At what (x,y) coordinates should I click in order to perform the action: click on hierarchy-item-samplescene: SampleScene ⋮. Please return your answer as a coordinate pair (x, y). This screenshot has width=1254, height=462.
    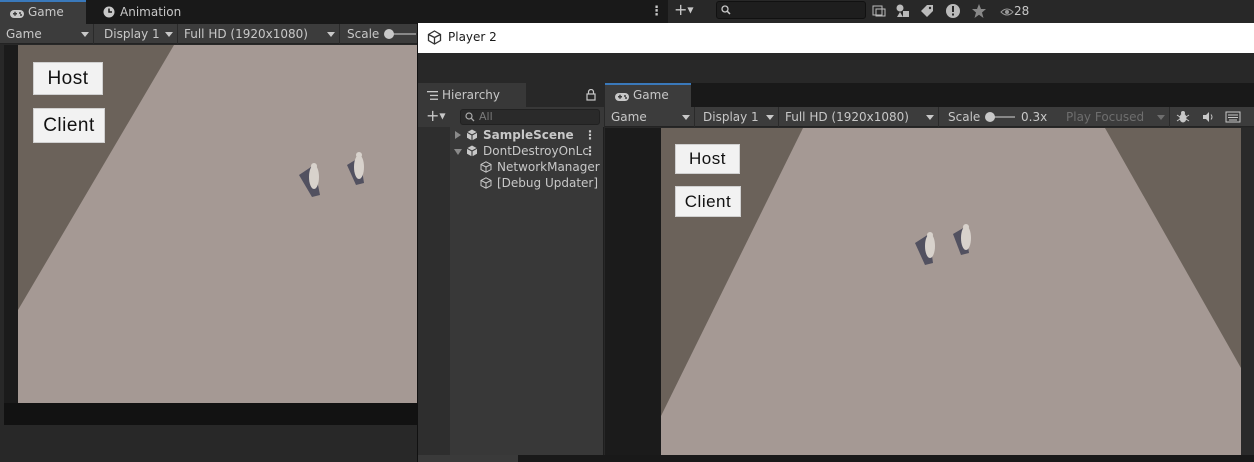
    Looking at the image, I should click on (511, 135).